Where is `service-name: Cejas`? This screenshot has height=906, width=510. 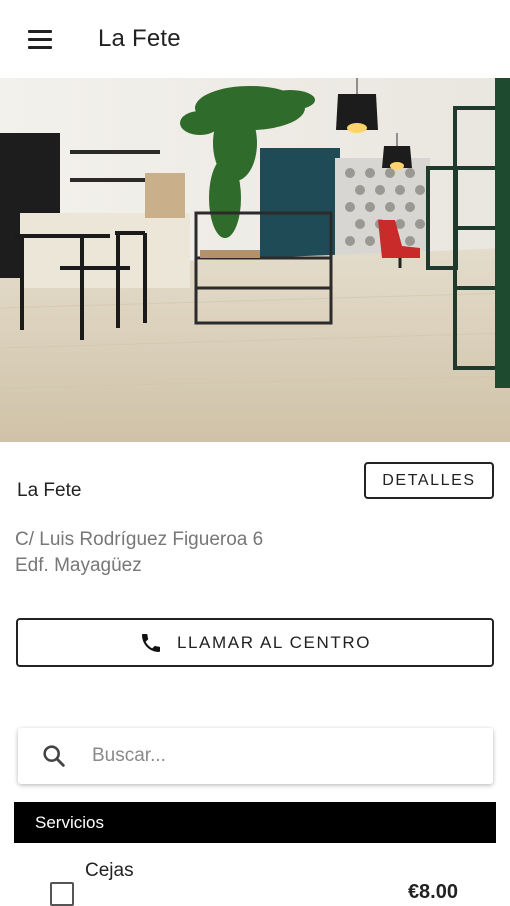
service-name: Cejas is located at coordinates (109, 870).